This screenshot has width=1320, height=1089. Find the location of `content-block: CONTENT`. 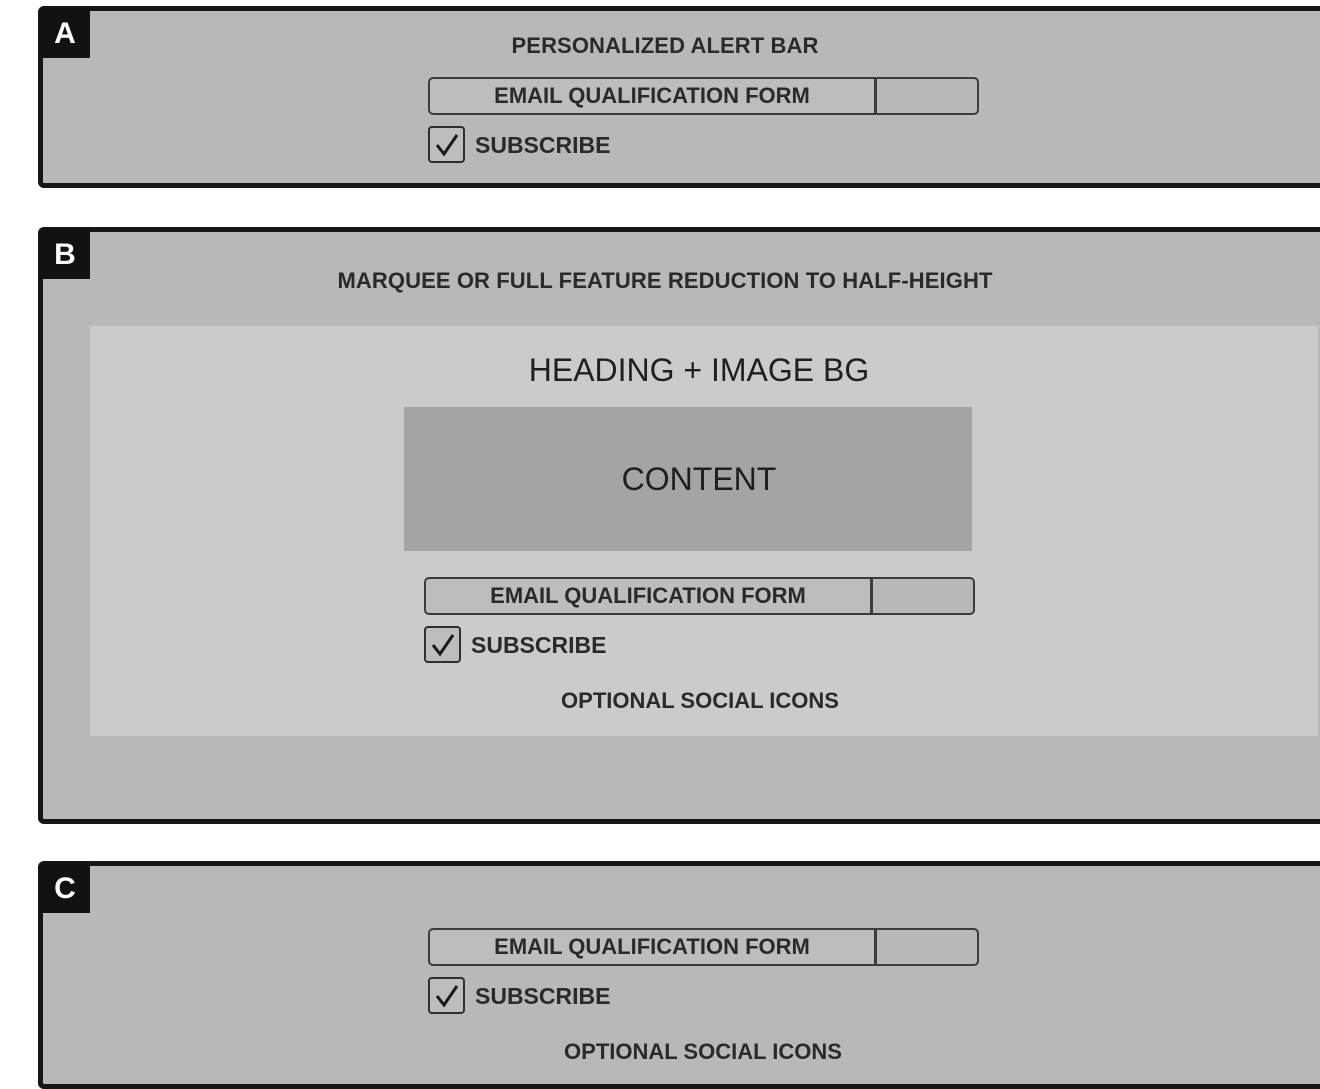

content-block: CONTENT is located at coordinates (688, 479).